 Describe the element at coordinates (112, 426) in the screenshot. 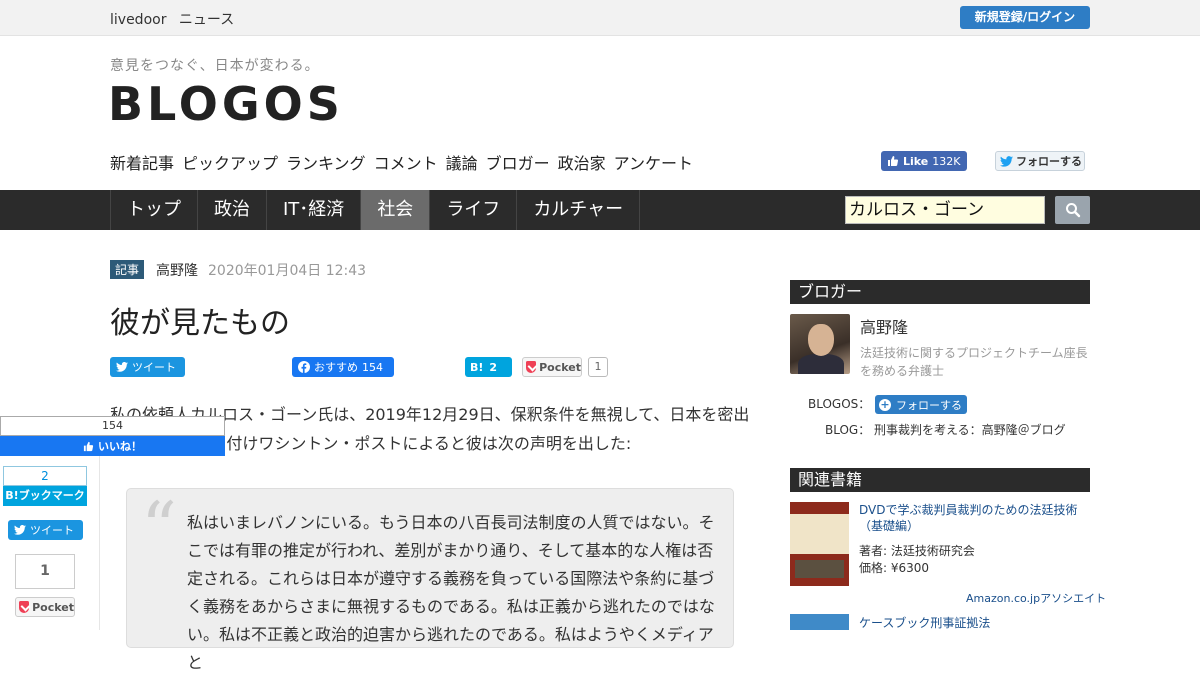

I see `floating-fb-count: 154` at that location.